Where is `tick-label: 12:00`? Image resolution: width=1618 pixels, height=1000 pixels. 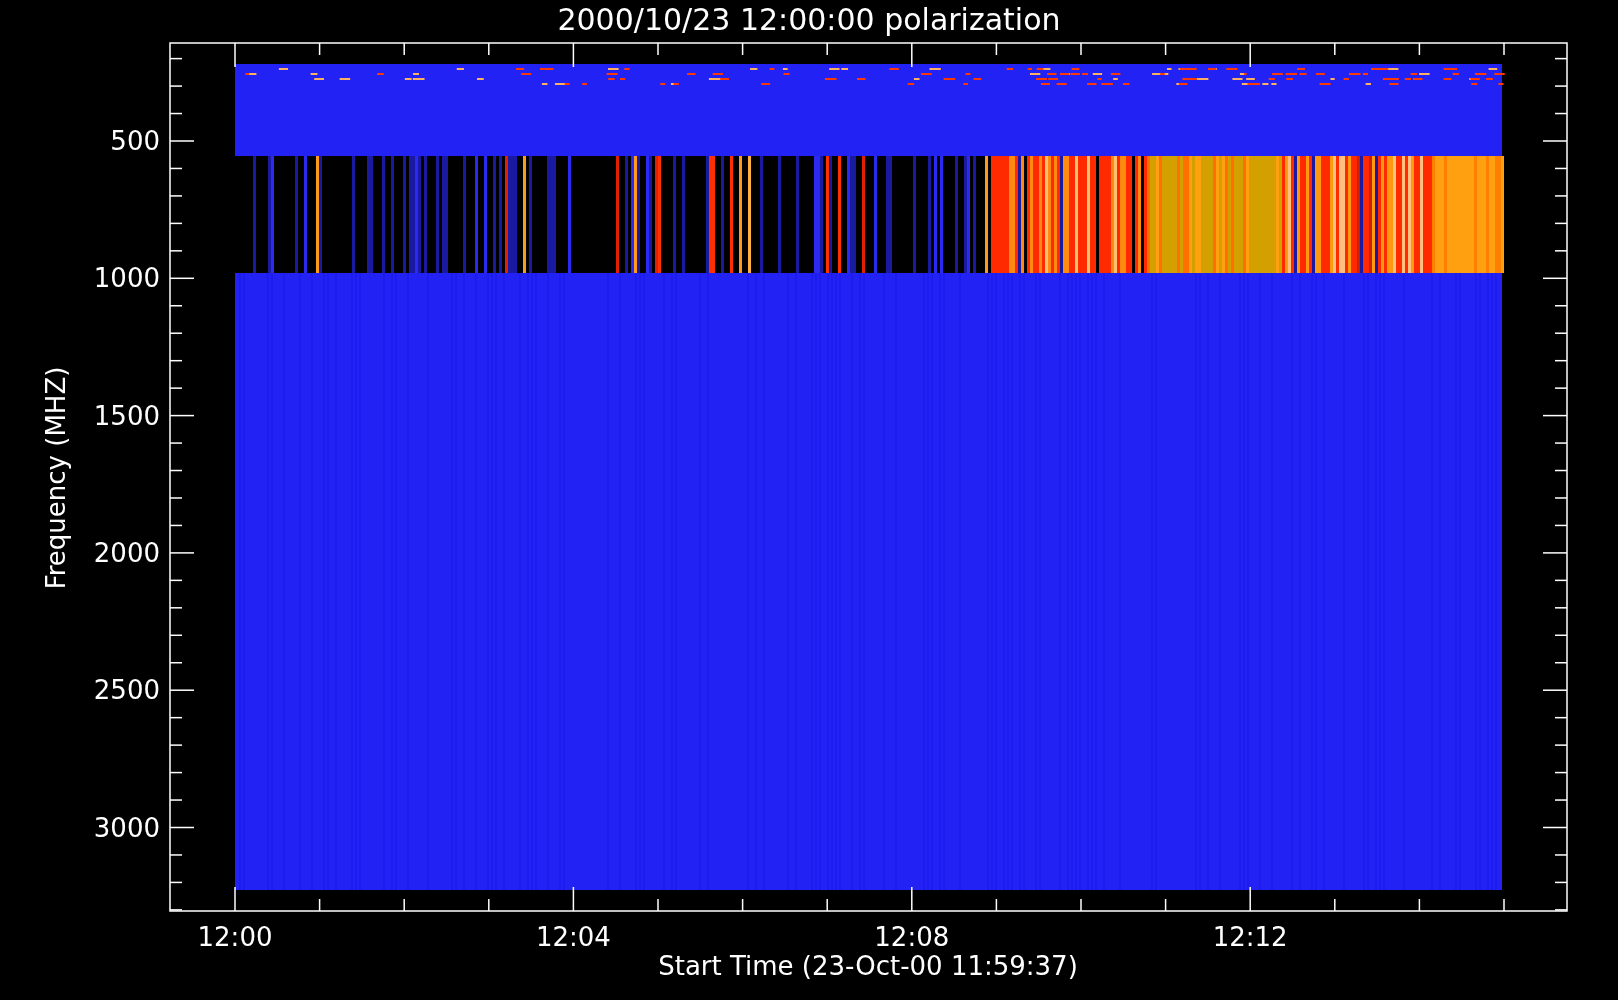
tick-label: 12:00 is located at coordinates (235, 937).